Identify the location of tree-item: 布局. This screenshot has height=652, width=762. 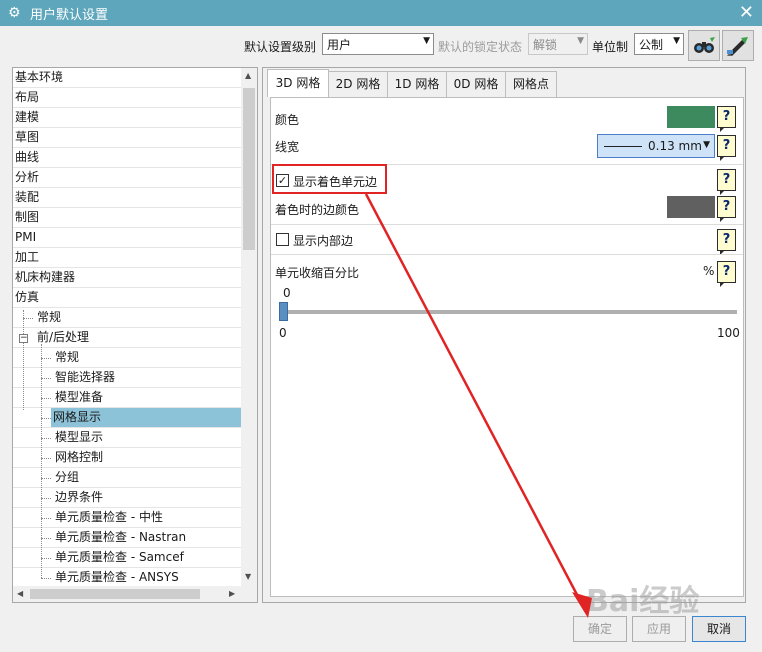
(128, 98).